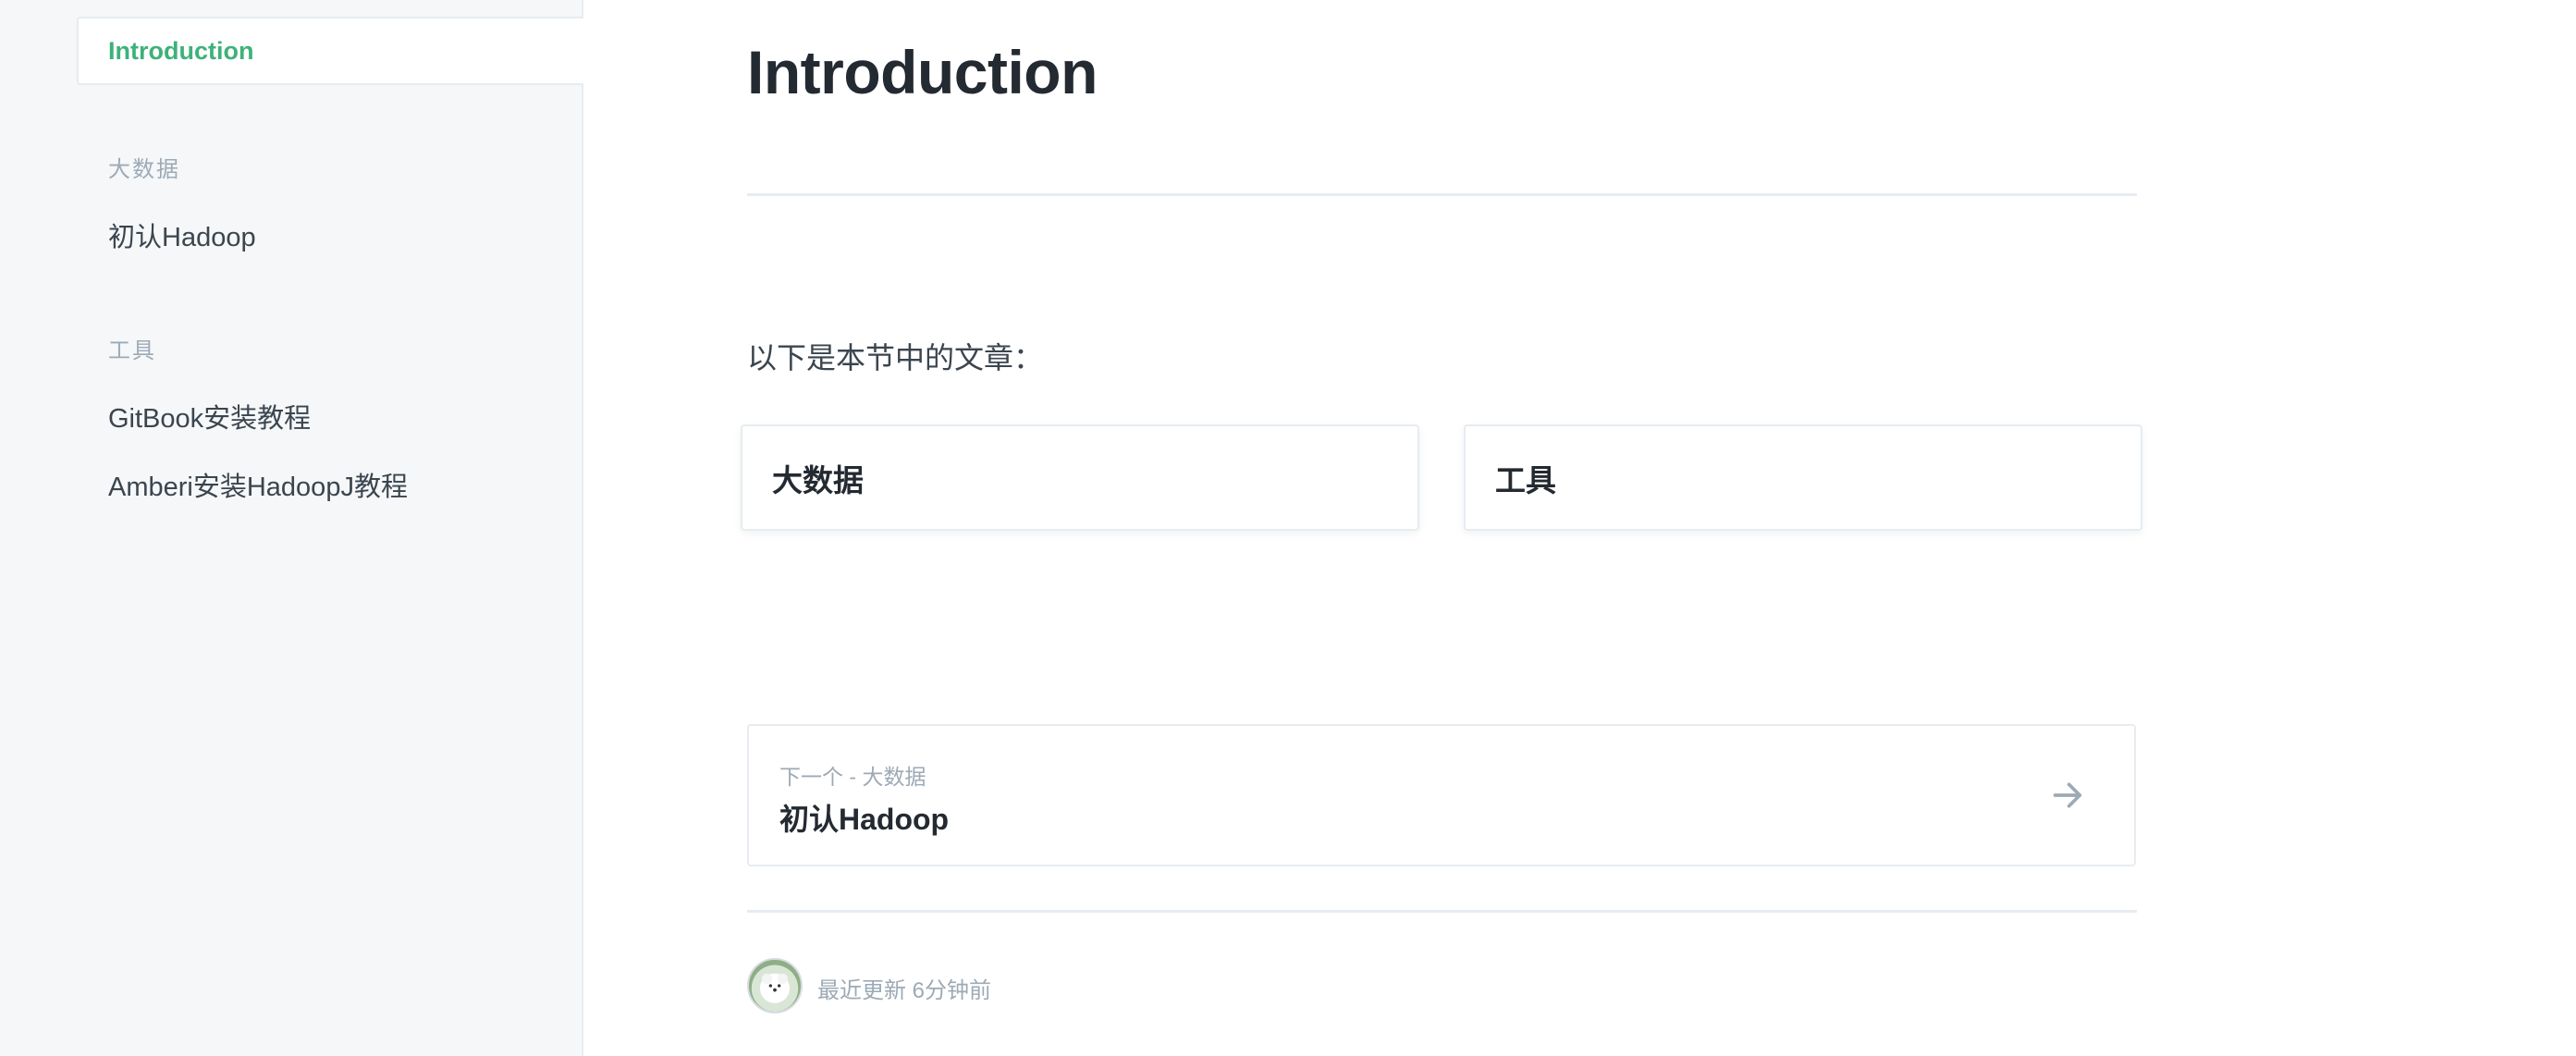  Describe the element at coordinates (330, 51) in the screenshot. I see `sidebar-item-introduction: Introduction` at that location.